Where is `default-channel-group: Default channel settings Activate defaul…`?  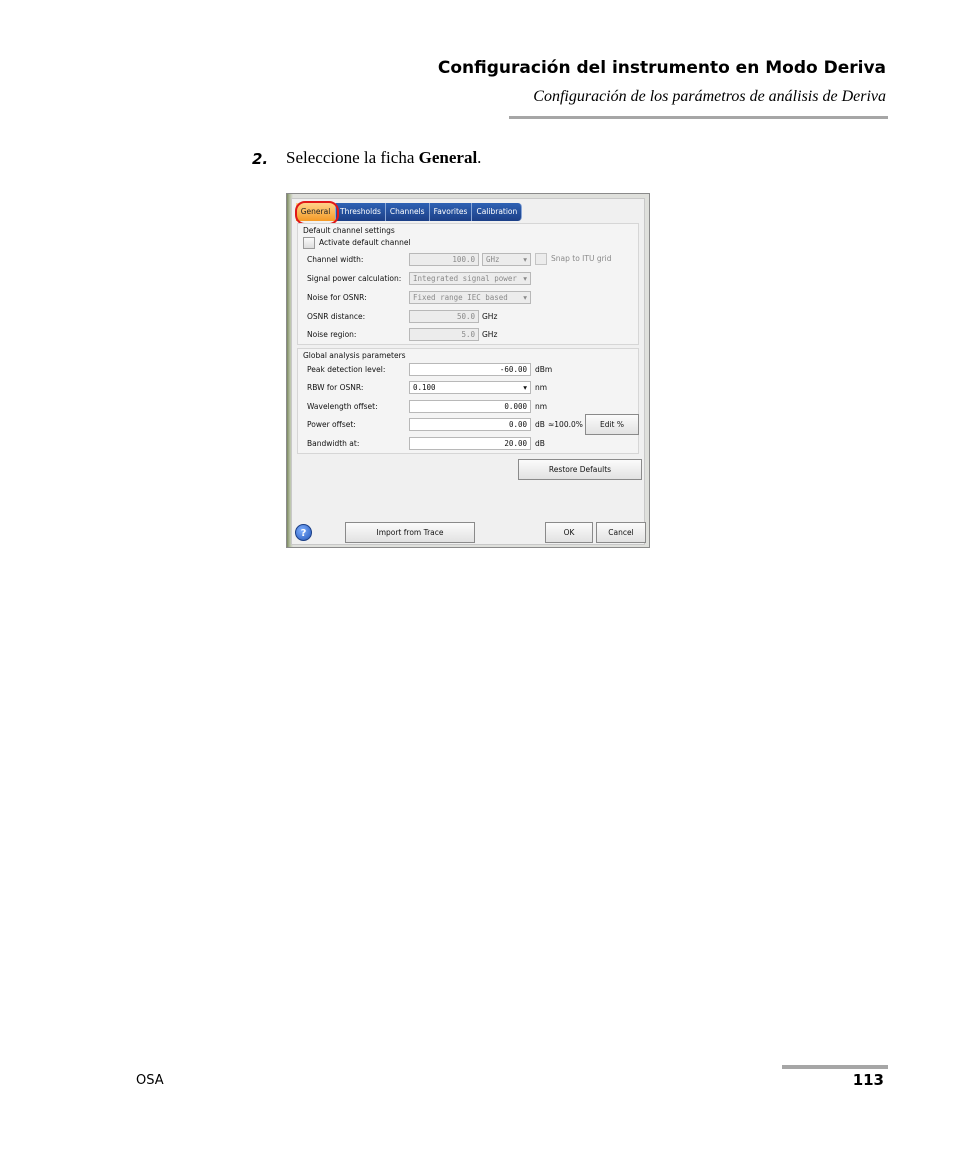 default-channel-group: Default channel settings Activate defaul… is located at coordinates (468, 284).